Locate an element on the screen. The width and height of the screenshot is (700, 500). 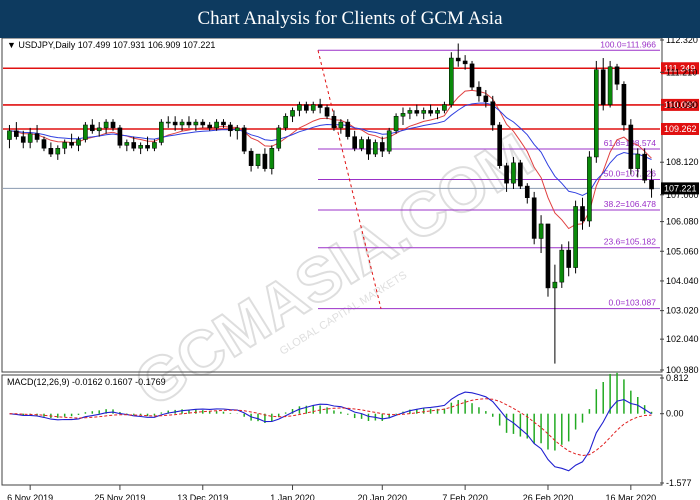
y-tick-label: 105.060 is located at coordinates (682, 251).